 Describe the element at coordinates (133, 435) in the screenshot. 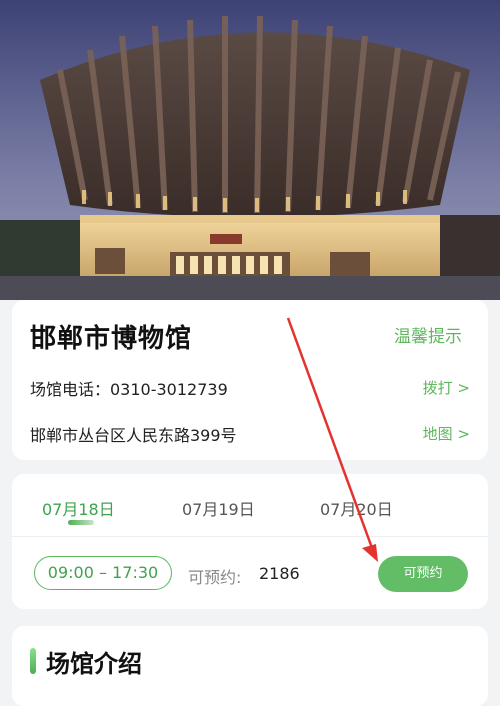

I see `venue-address: 邯郸市丛台区人民东路399号` at that location.